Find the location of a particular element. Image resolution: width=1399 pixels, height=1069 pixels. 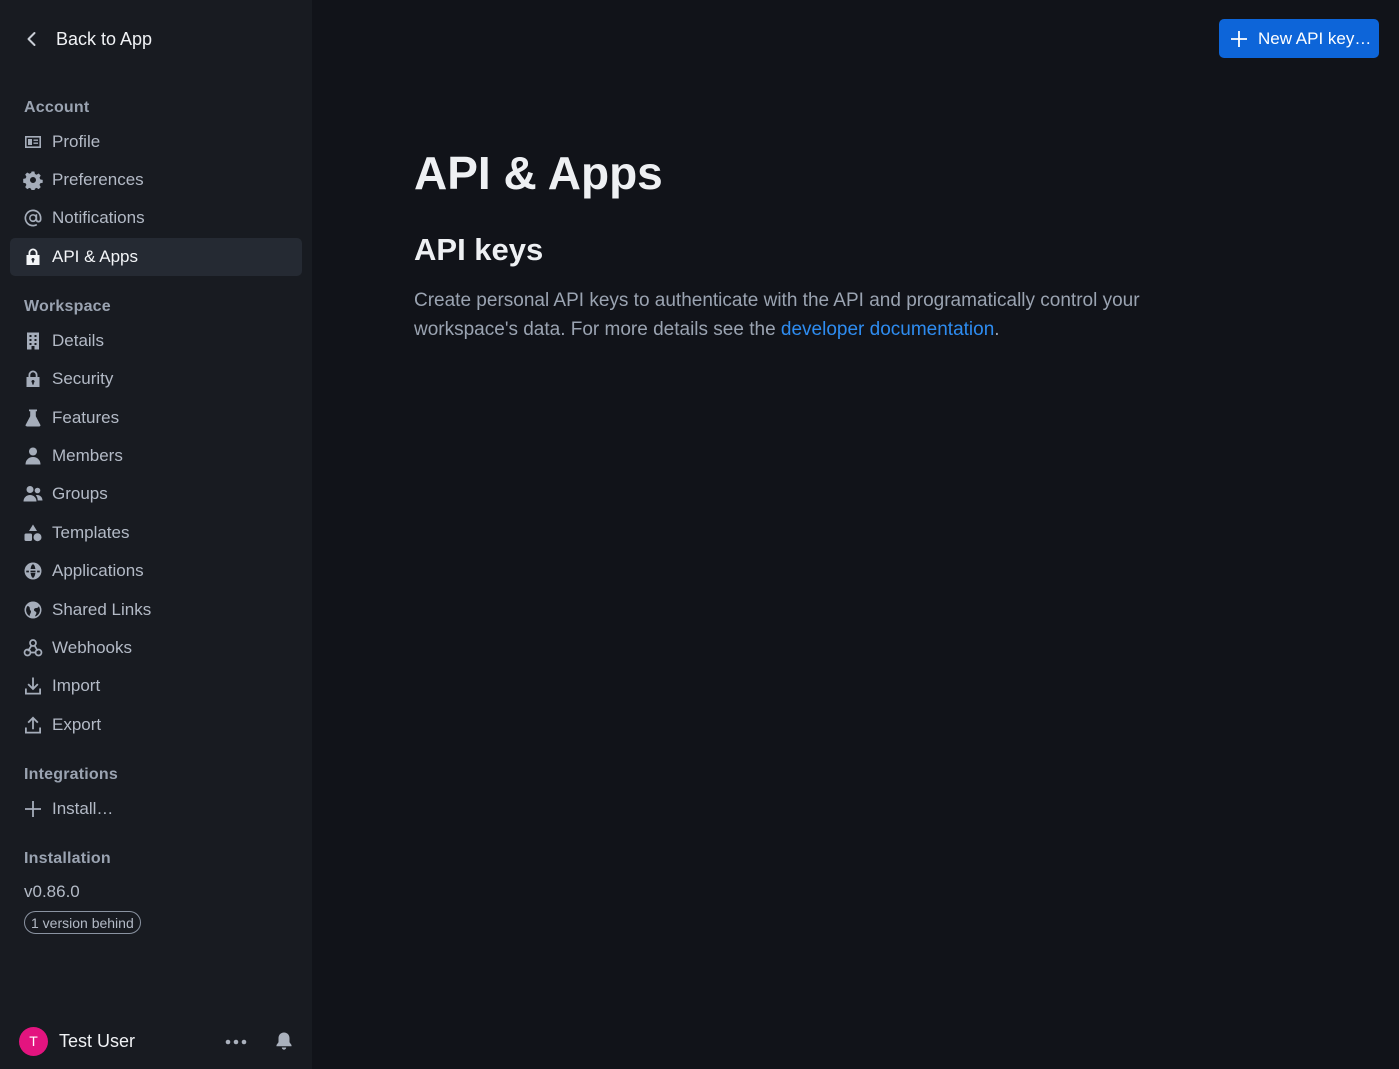

sidebar-item-groups: Groups is located at coordinates (156, 494).